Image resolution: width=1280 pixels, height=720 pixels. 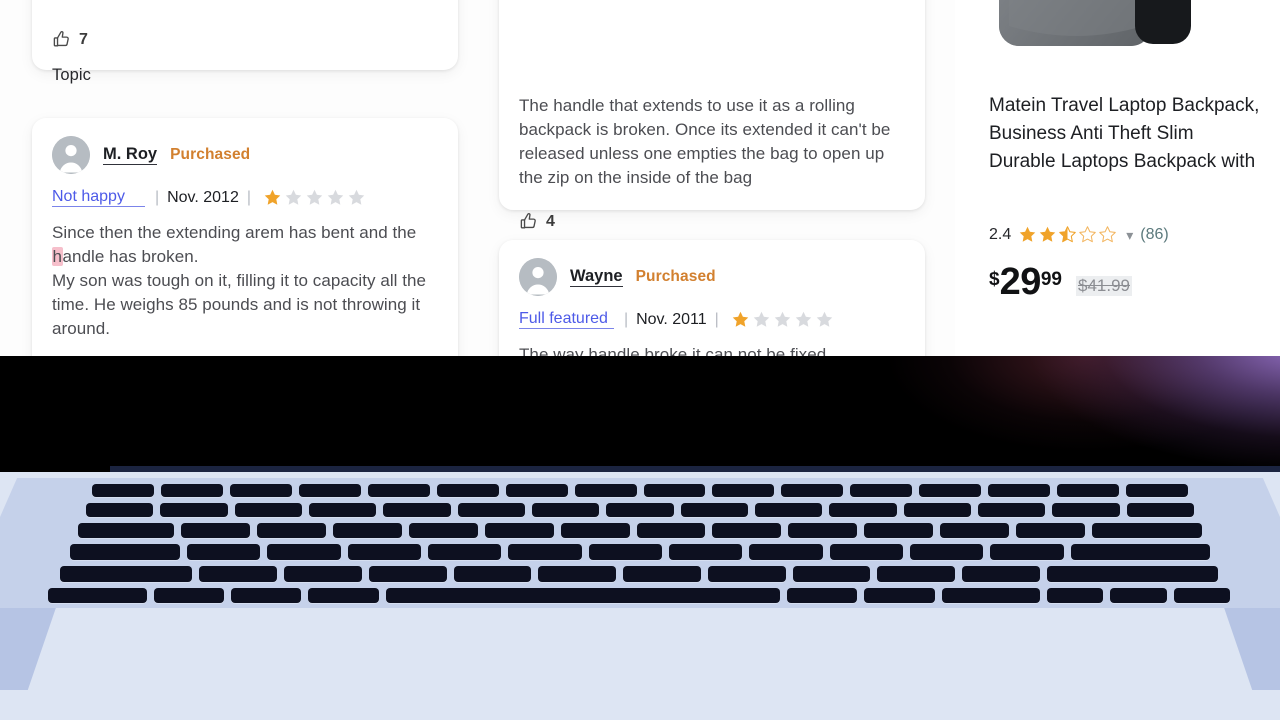 What do you see at coordinates (1154, 235) in the screenshot?
I see `review-count: (86)` at bounding box center [1154, 235].